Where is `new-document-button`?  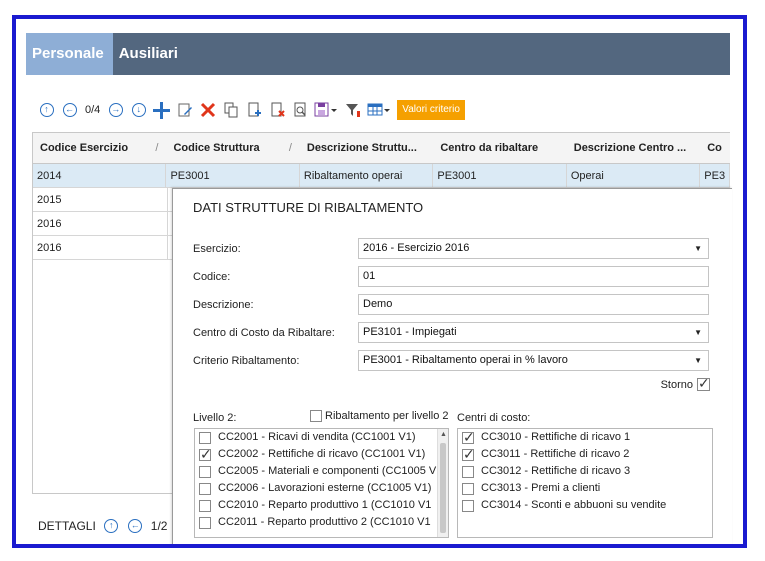 new-document-button is located at coordinates (253, 110).